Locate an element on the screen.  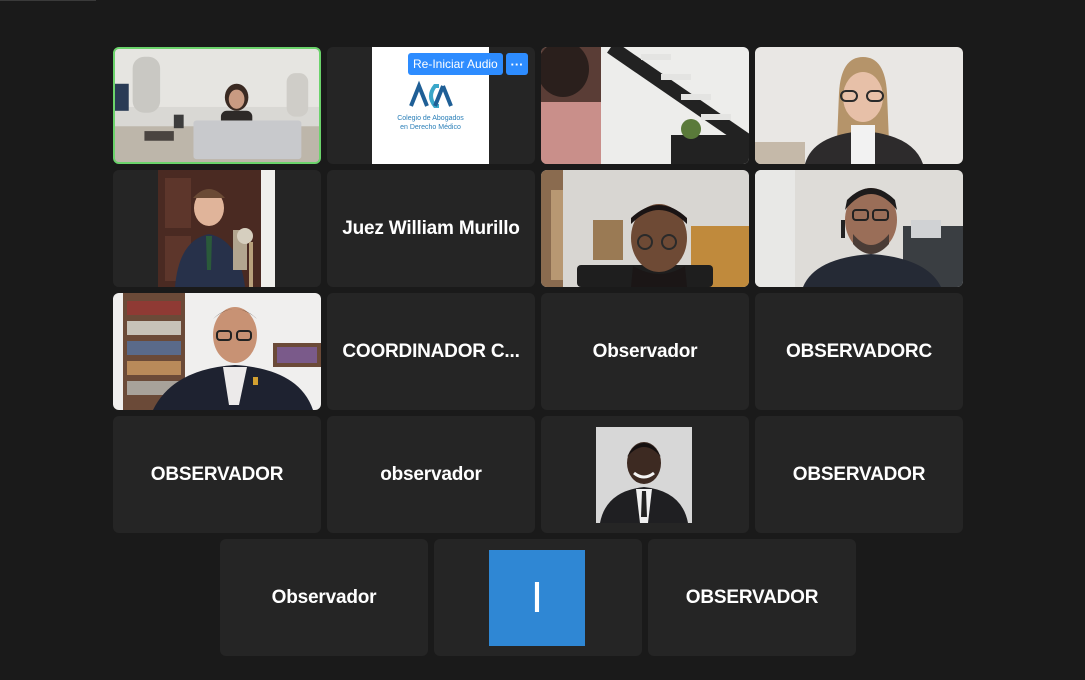
profile-photo is located at coordinates (644, 475).